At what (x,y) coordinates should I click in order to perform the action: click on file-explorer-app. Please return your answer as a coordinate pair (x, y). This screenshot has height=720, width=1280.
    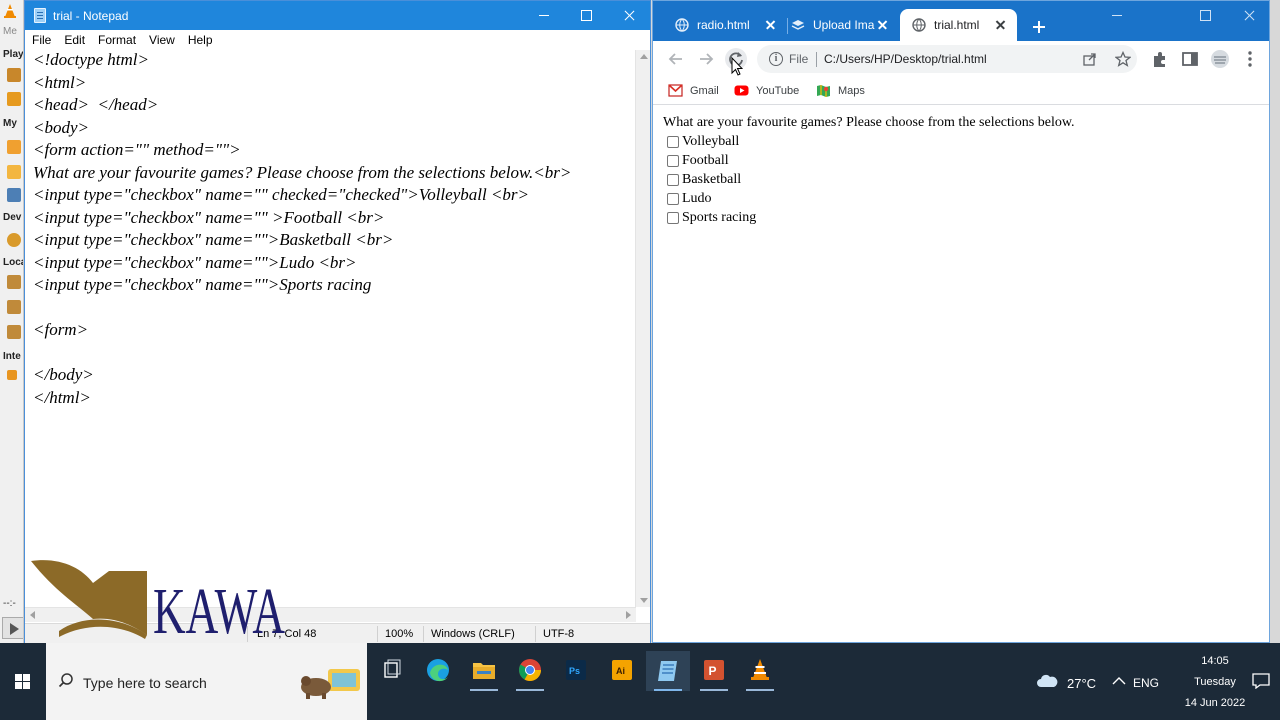
    Looking at the image, I should click on (484, 671).